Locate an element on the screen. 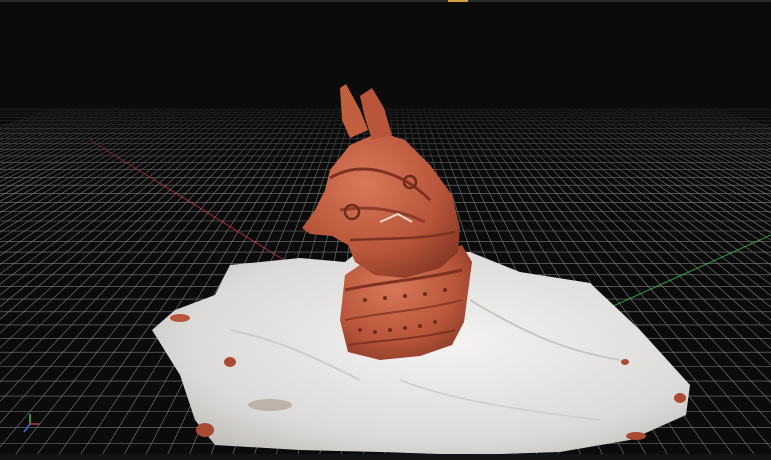  axis-gizmo-icon is located at coordinates (31, 423).